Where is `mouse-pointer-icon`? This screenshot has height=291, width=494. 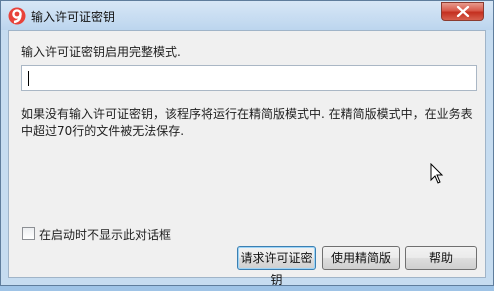 mouse-pointer-icon is located at coordinates (437, 173).